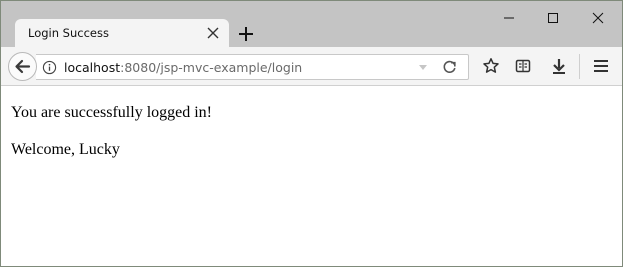  What do you see at coordinates (211, 67) in the screenshot?
I see `url-path: :8080/jsp-mvc-example/login` at bounding box center [211, 67].